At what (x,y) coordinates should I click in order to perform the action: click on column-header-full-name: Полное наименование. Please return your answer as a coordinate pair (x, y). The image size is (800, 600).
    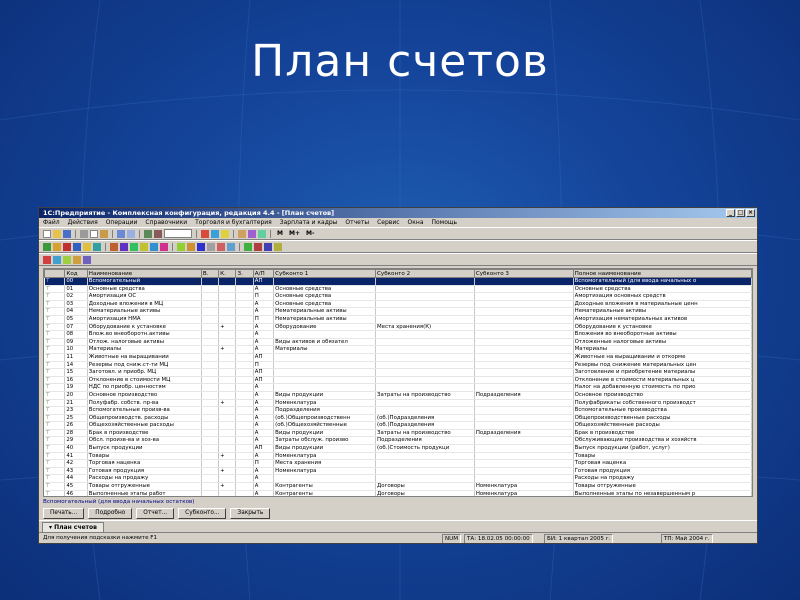
    Looking at the image, I should click on (662, 273).